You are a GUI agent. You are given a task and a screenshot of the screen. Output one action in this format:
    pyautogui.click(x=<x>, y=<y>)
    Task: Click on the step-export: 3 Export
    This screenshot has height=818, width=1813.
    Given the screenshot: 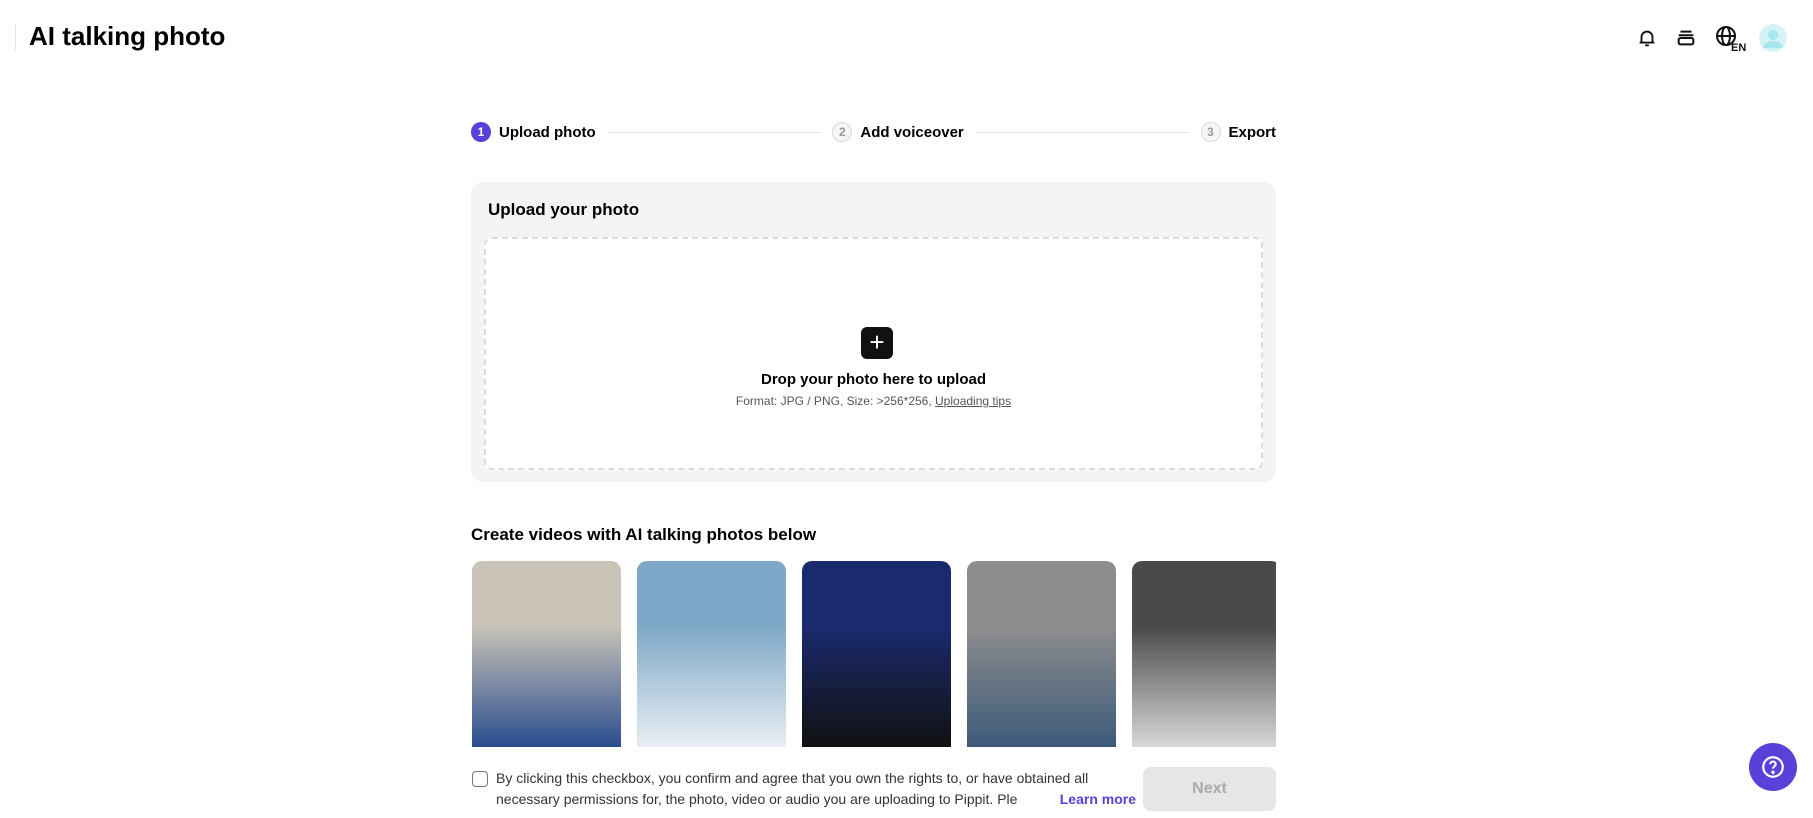 What is the action you would take?
    pyautogui.click(x=1238, y=132)
    